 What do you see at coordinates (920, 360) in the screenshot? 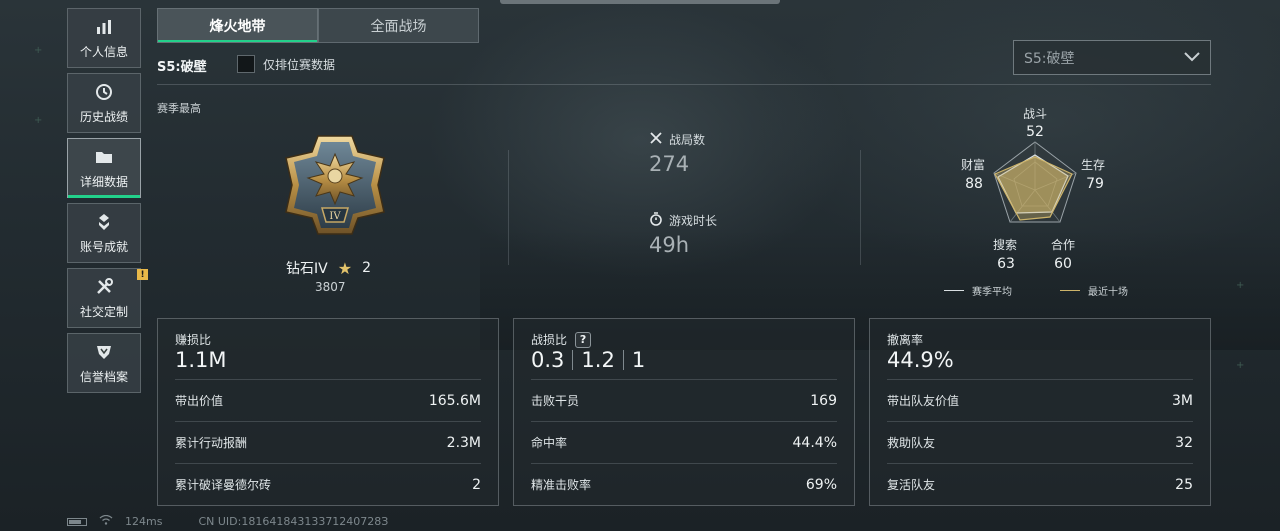
I see `card-value: 44.9%` at bounding box center [920, 360].